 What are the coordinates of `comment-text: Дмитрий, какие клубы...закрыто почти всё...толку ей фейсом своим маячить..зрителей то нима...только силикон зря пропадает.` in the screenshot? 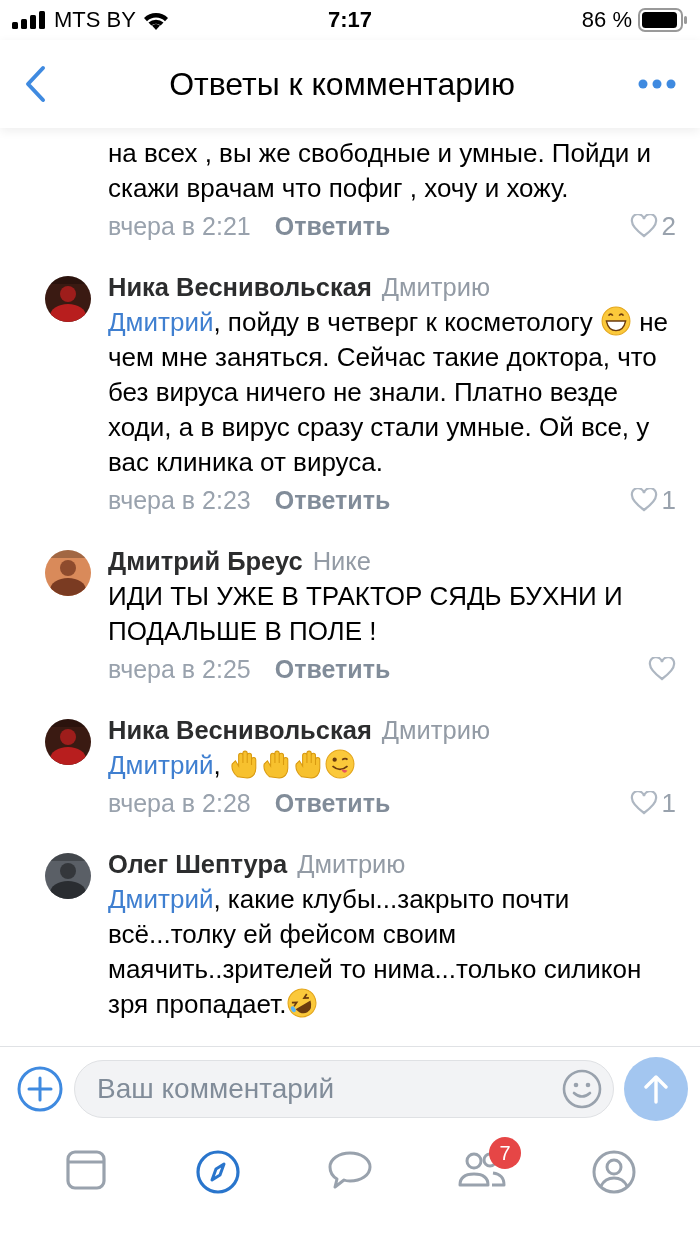 It's located at (375, 952).